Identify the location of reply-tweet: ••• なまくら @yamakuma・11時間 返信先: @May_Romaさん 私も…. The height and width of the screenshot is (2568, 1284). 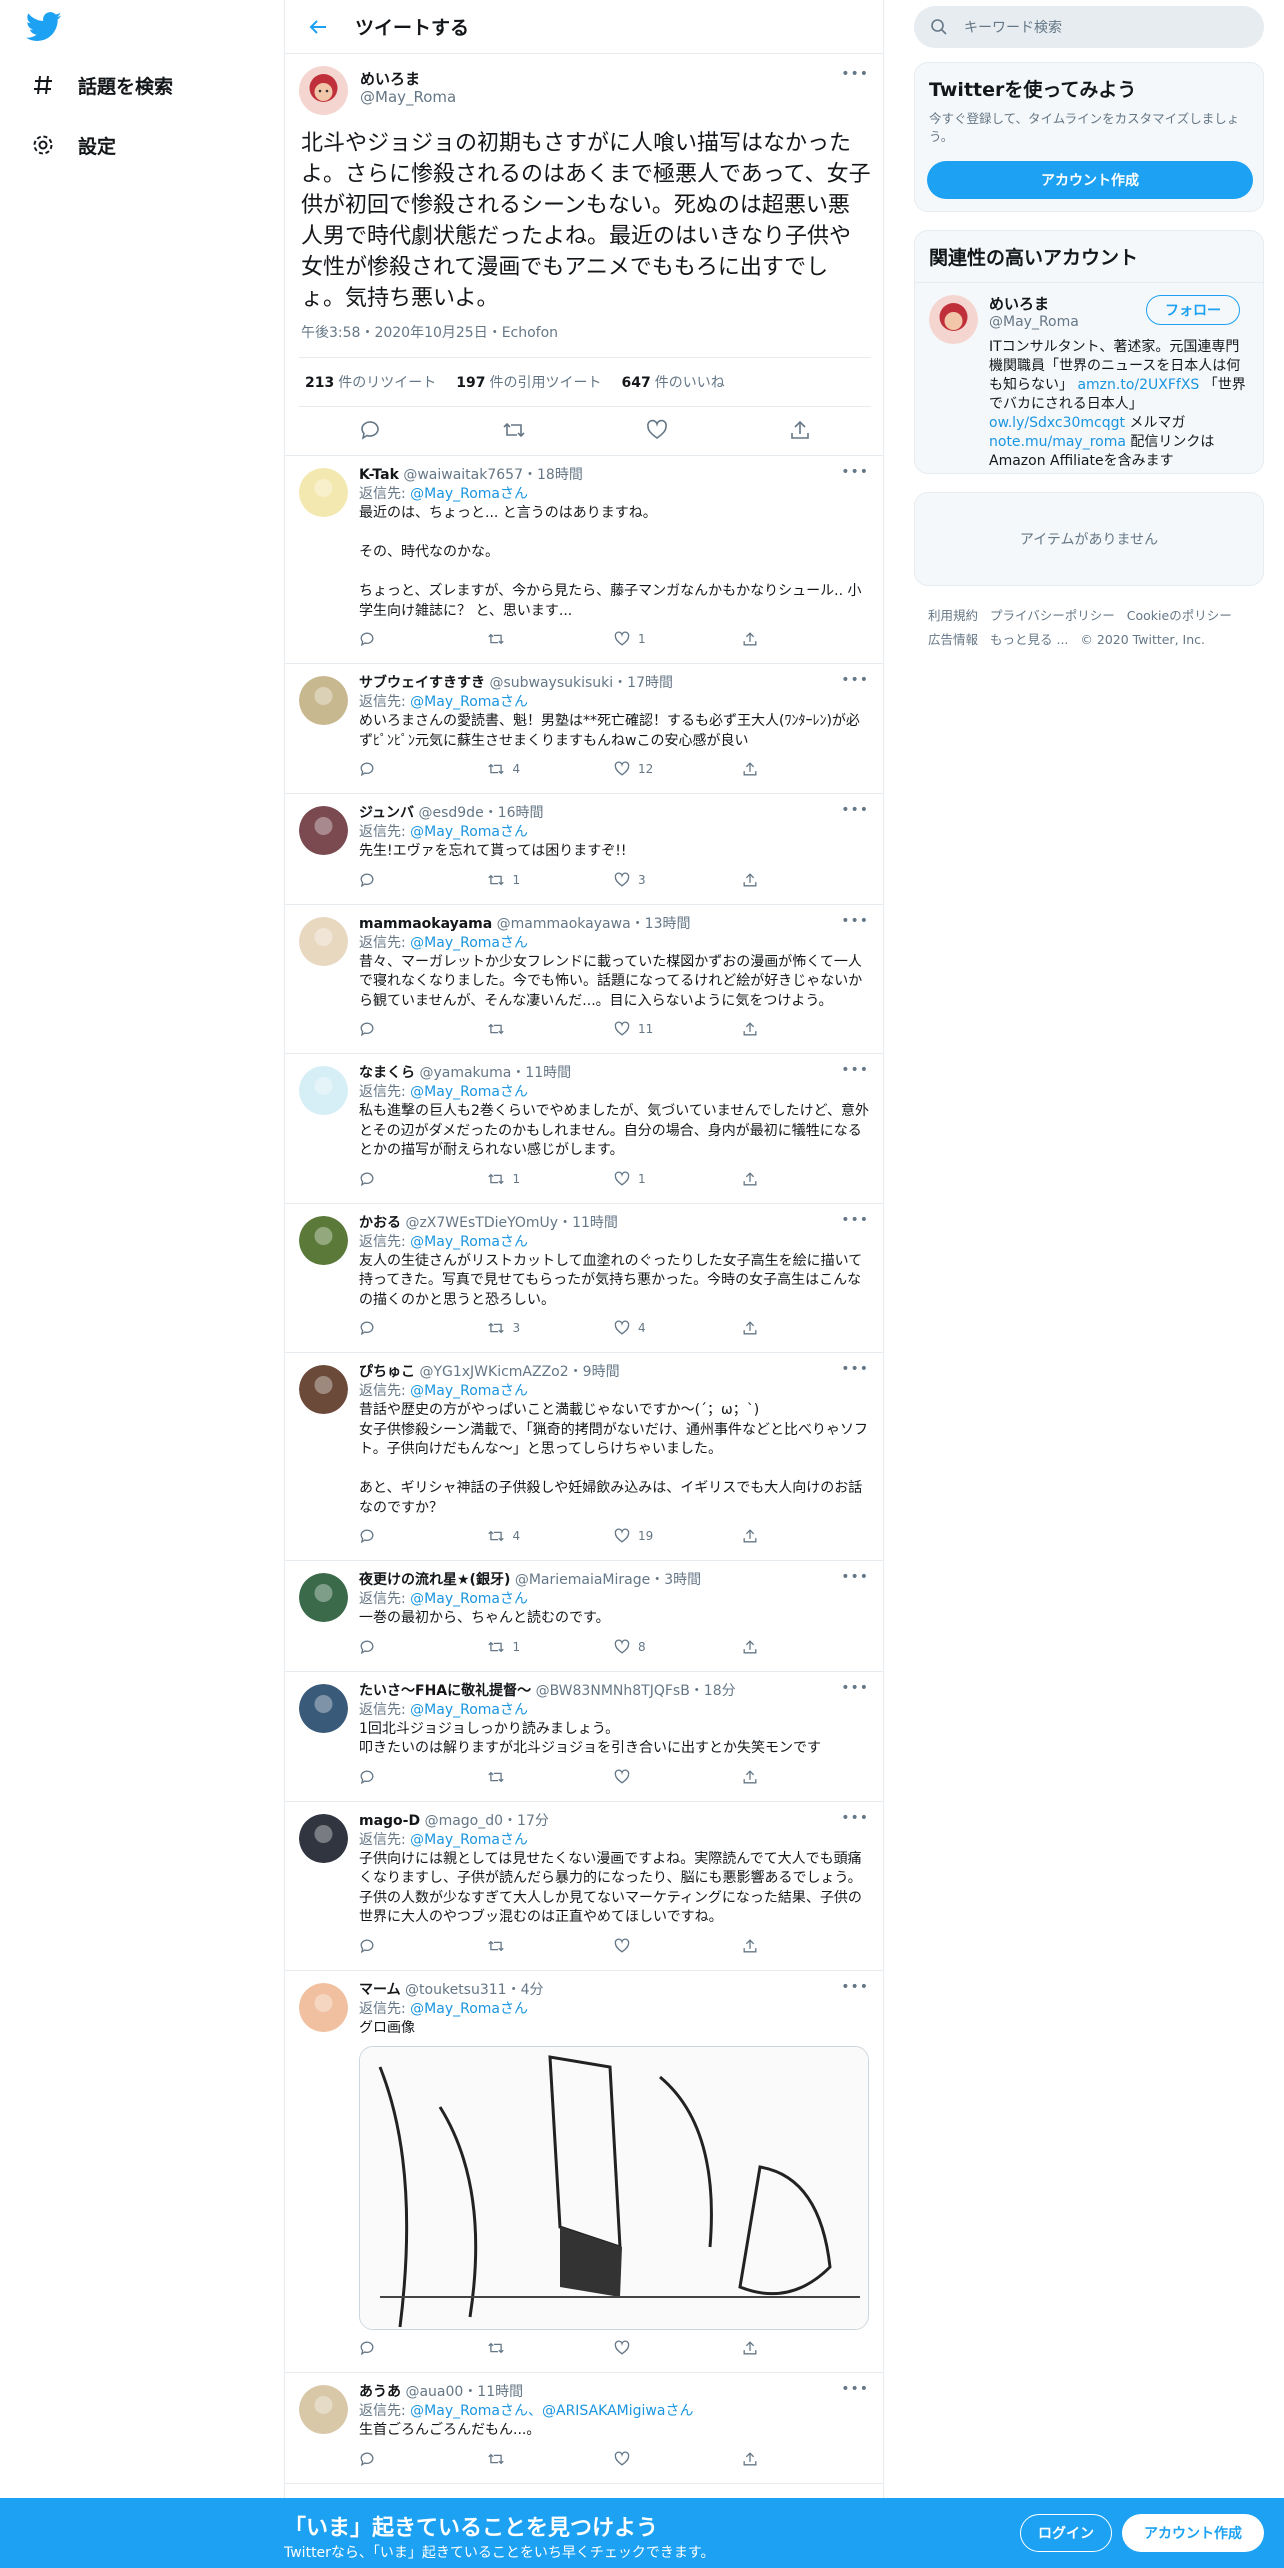
(584, 1129).